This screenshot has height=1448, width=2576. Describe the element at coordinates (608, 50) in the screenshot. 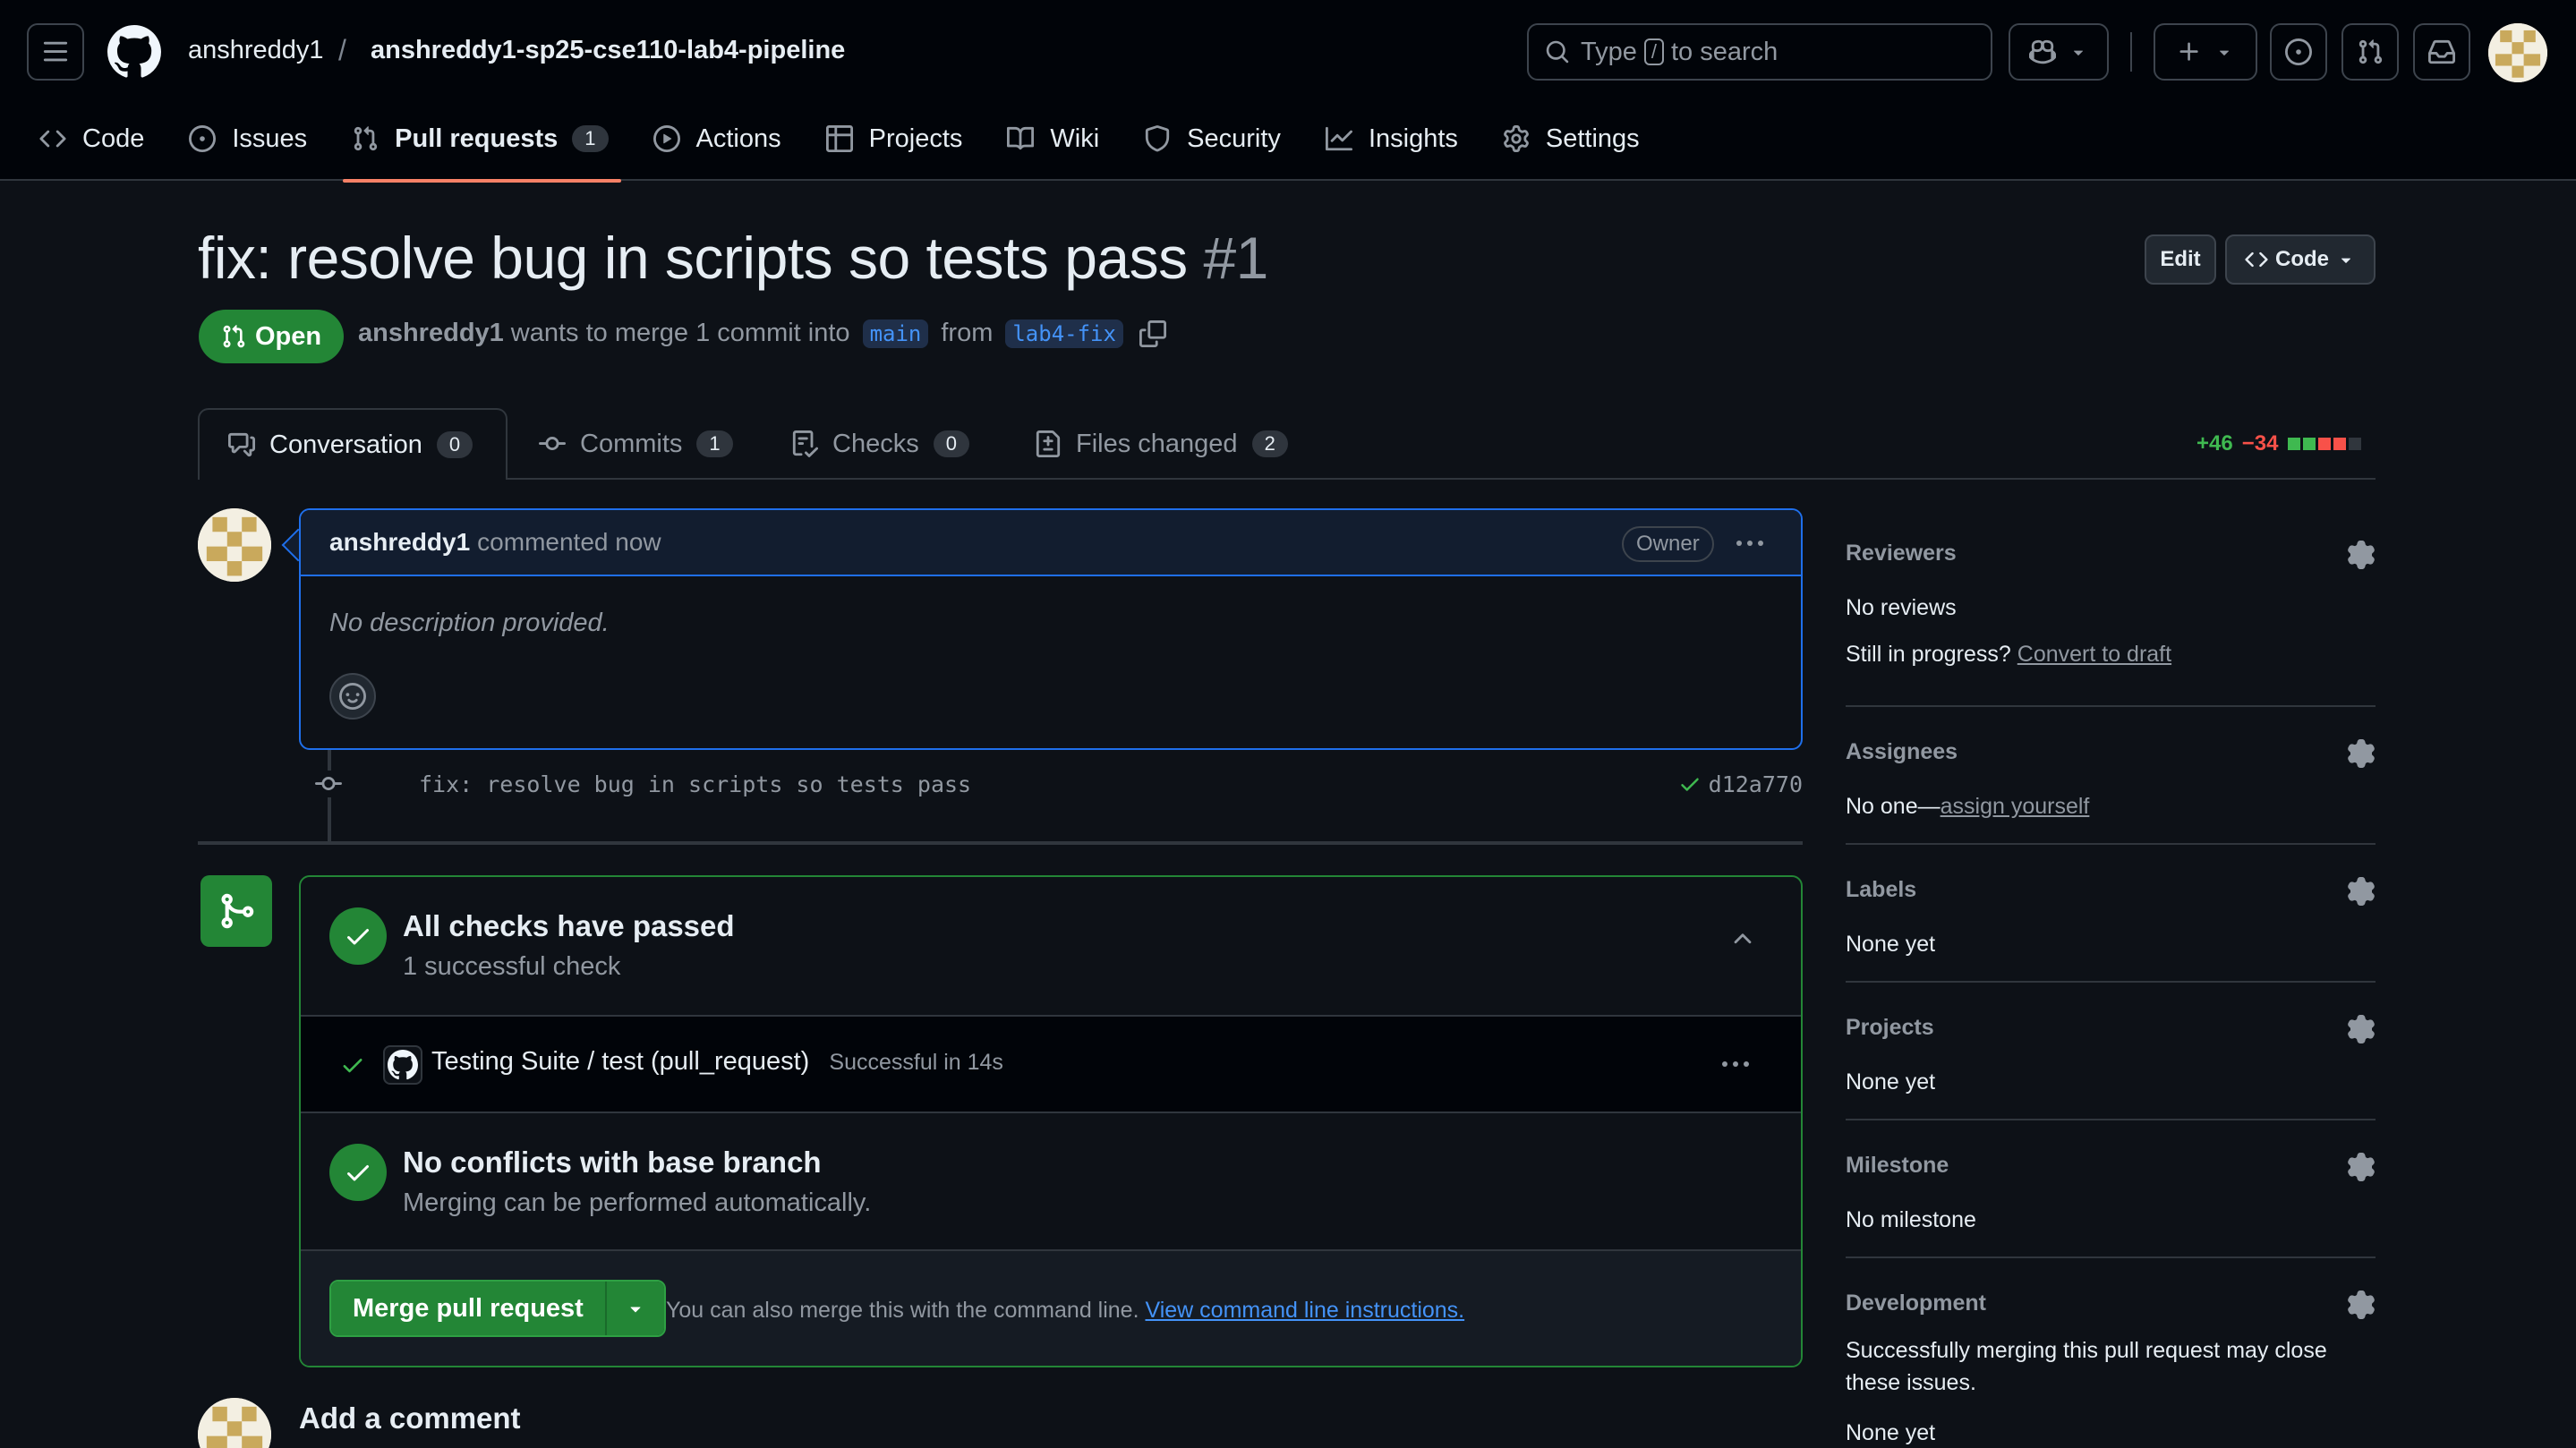

I see `breadcrumb-repo: anshreddy1-sp25-cse110-lab4-pipeline` at that location.